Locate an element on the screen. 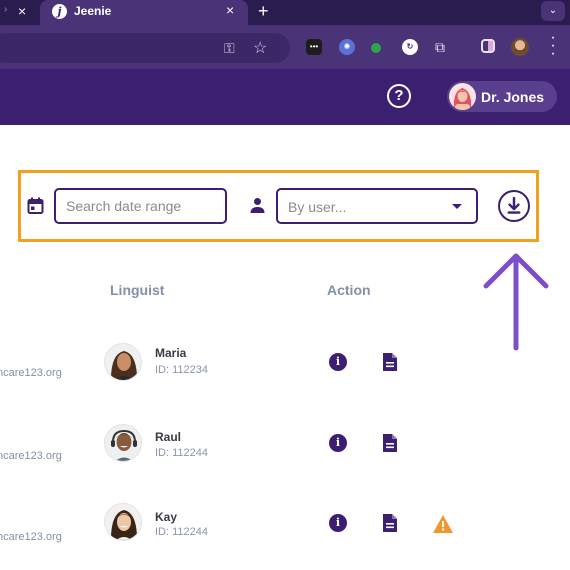  tab-search-button: ⌄ is located at coordinates (553, 11).